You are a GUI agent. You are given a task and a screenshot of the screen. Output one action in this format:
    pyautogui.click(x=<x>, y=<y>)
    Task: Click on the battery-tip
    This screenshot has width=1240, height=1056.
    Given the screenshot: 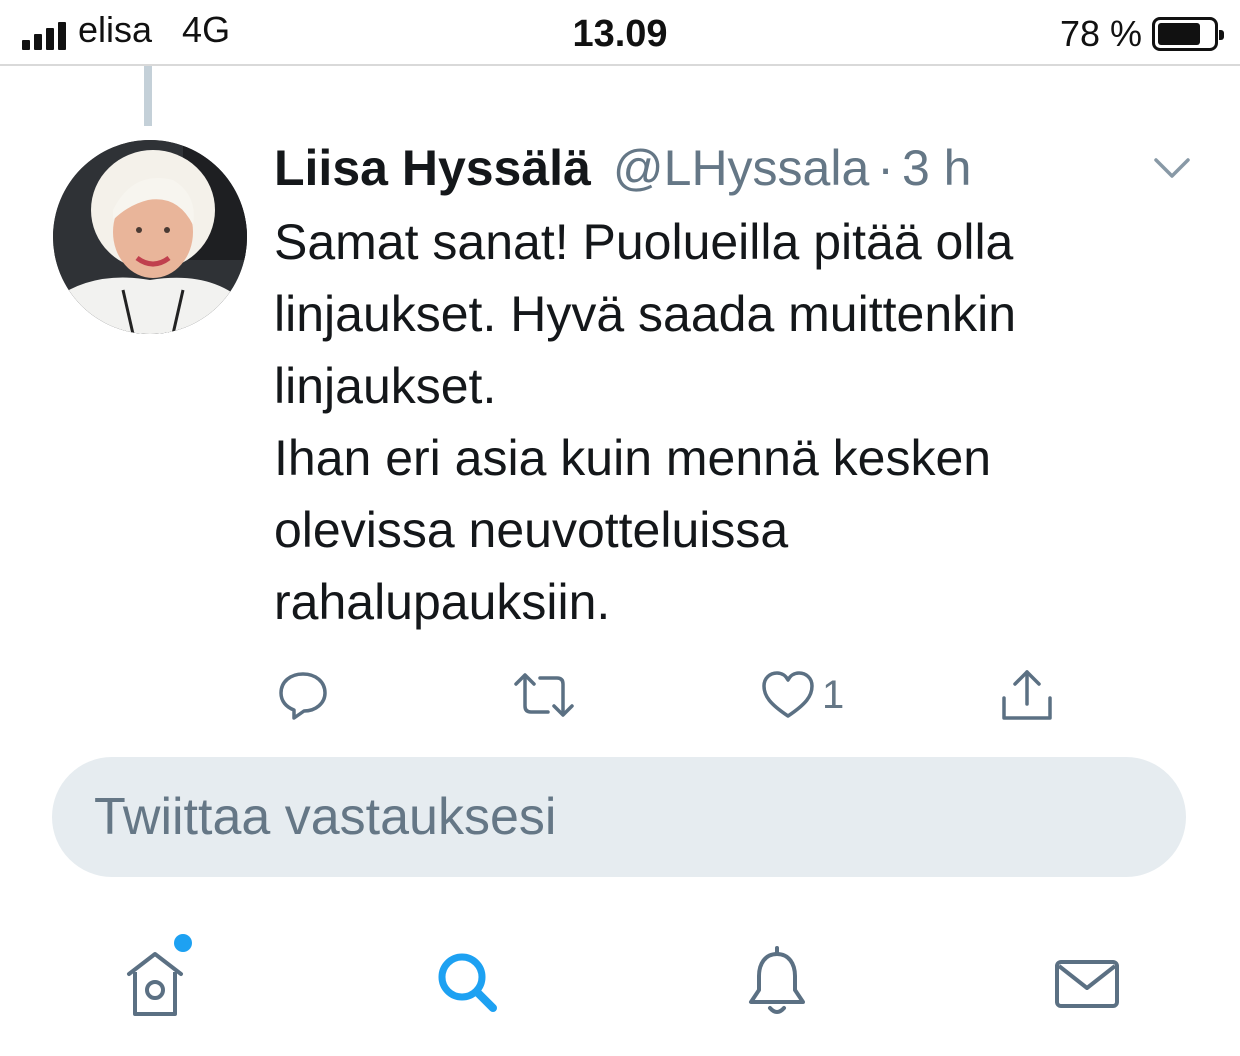 What is the action you would take?
    pyautogui.click(x=1221, y=35)
    